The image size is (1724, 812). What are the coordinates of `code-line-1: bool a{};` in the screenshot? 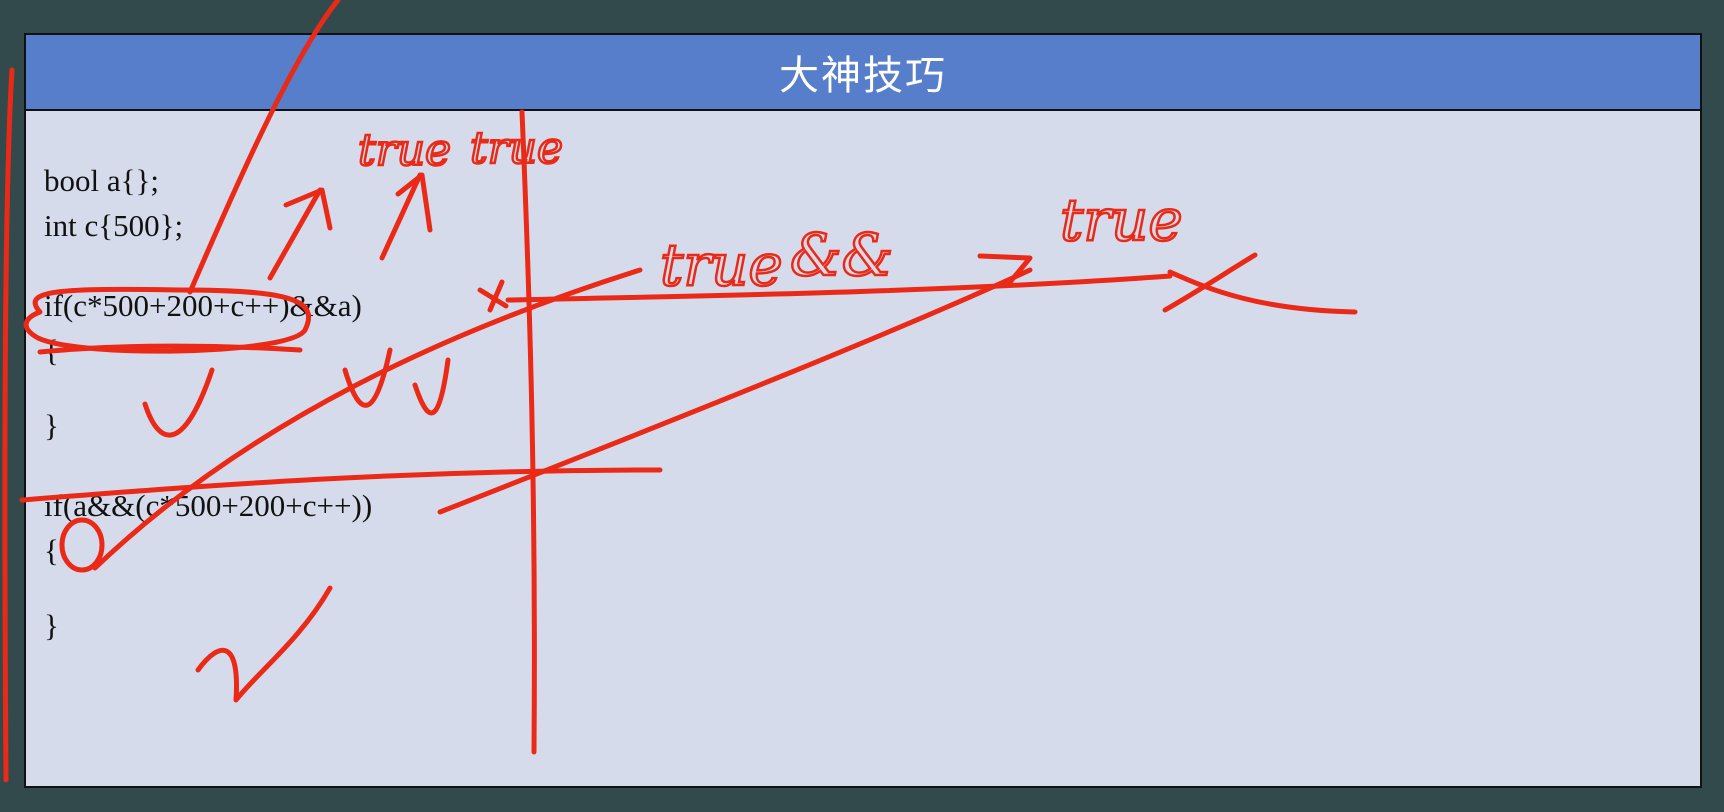 It's located at (101, 180).